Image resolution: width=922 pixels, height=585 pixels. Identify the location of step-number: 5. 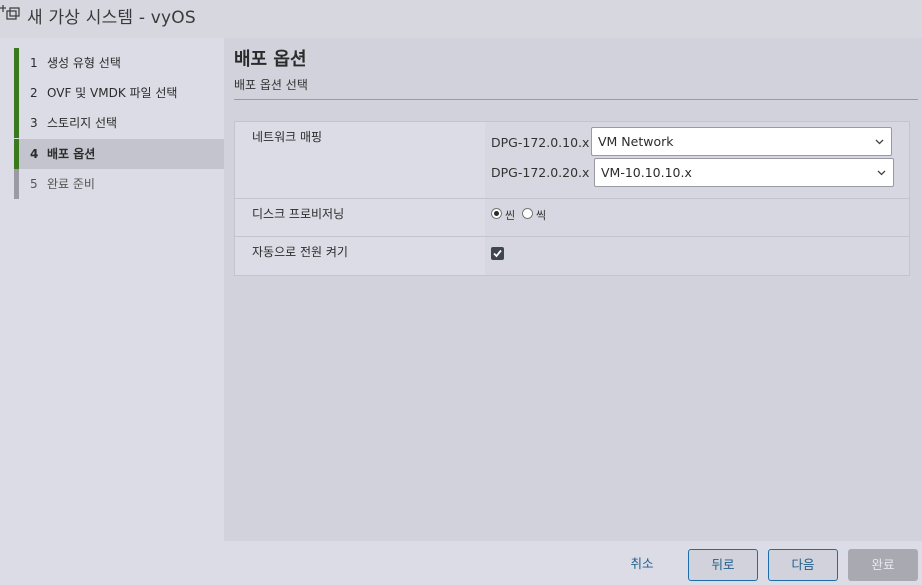
(34, 184).